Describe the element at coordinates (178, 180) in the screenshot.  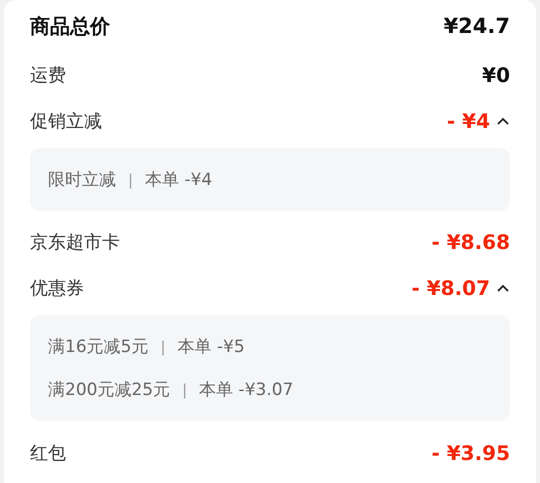
I see `detail-amount: 本单 -¥4` at that location.